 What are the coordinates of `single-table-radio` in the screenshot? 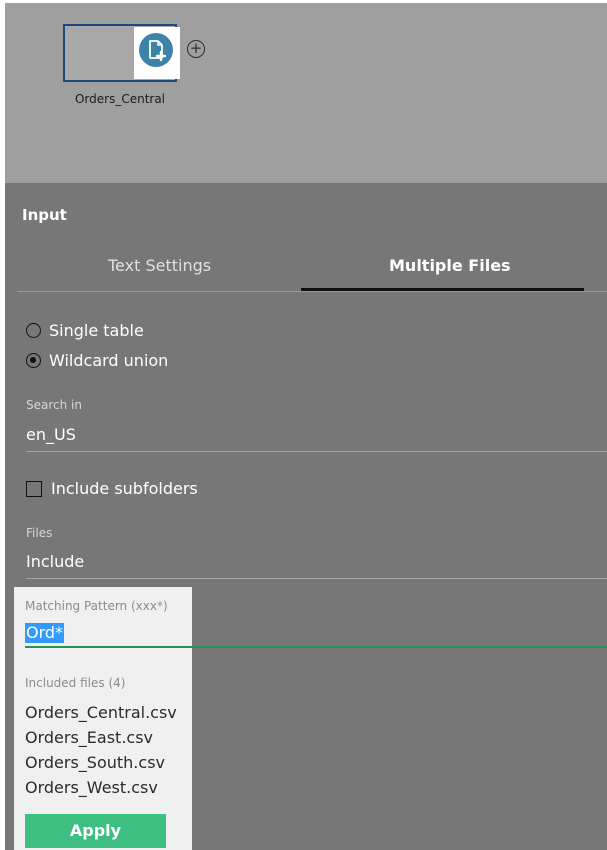 It's located at (33, 330).